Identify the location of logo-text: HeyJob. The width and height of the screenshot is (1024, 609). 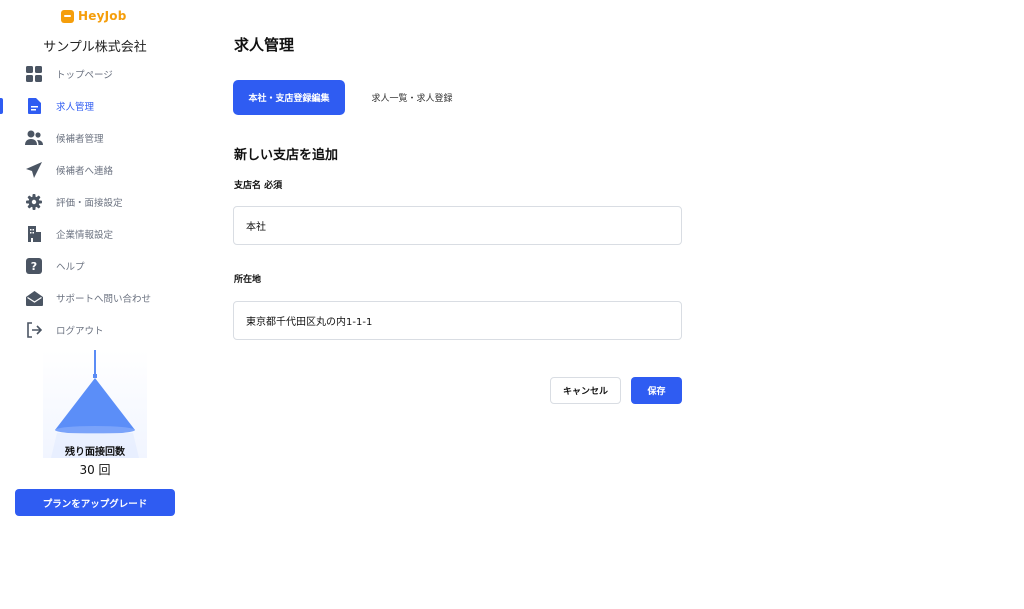
(102, 16).